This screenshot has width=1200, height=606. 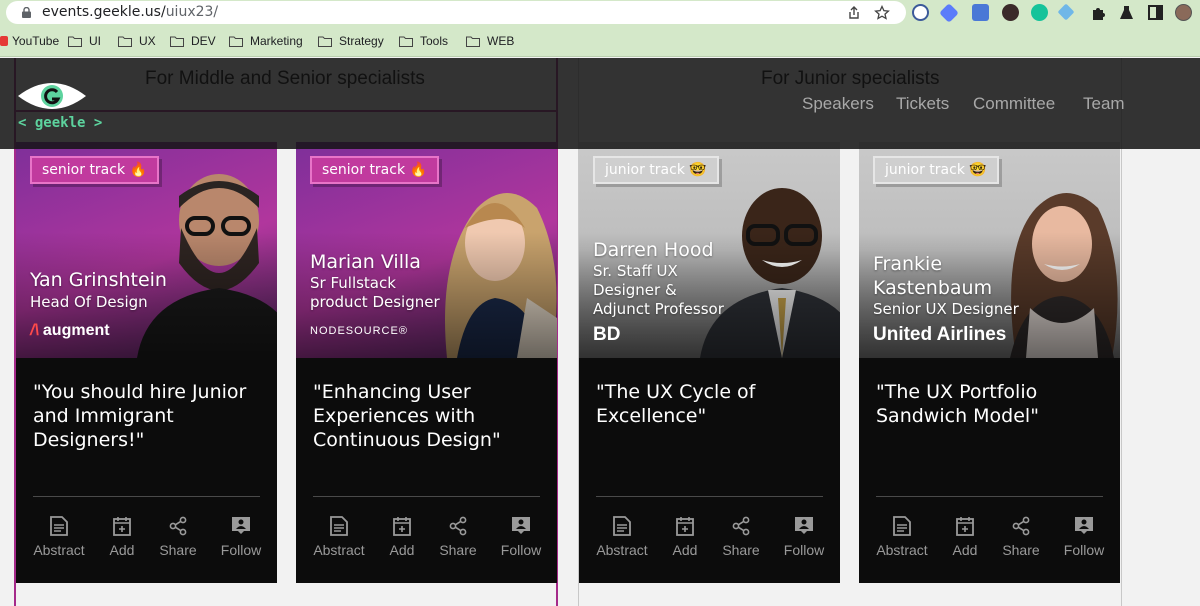 I want to click on grammarly-icon, so click(x=1039, y=12).